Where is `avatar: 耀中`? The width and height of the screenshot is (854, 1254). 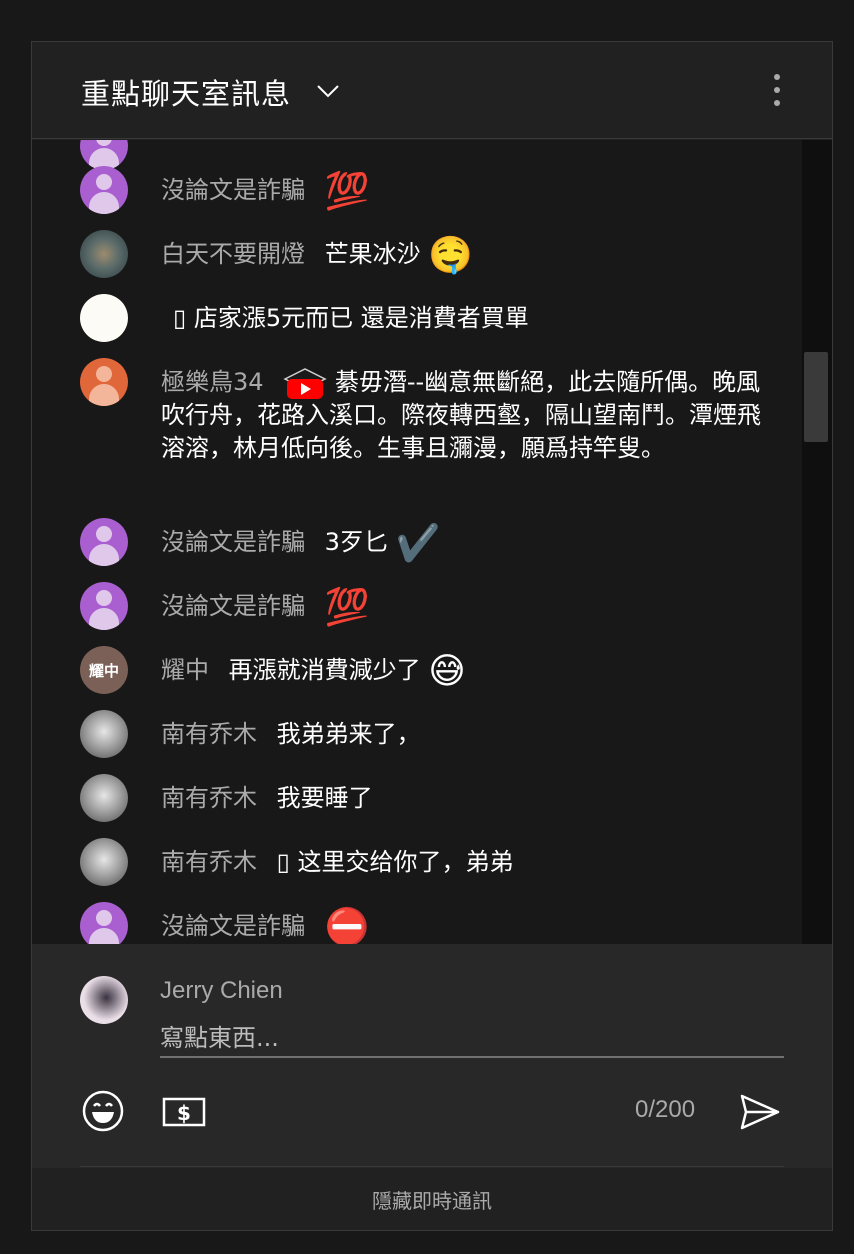
avatar: 耀中 is located at coordinates (104, 670).